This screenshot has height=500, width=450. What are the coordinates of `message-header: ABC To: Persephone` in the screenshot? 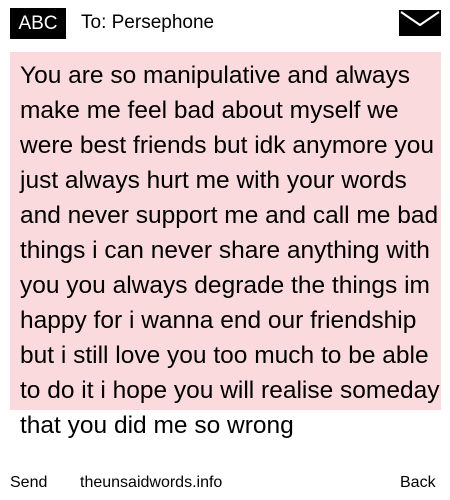 It's located at (225, 23).